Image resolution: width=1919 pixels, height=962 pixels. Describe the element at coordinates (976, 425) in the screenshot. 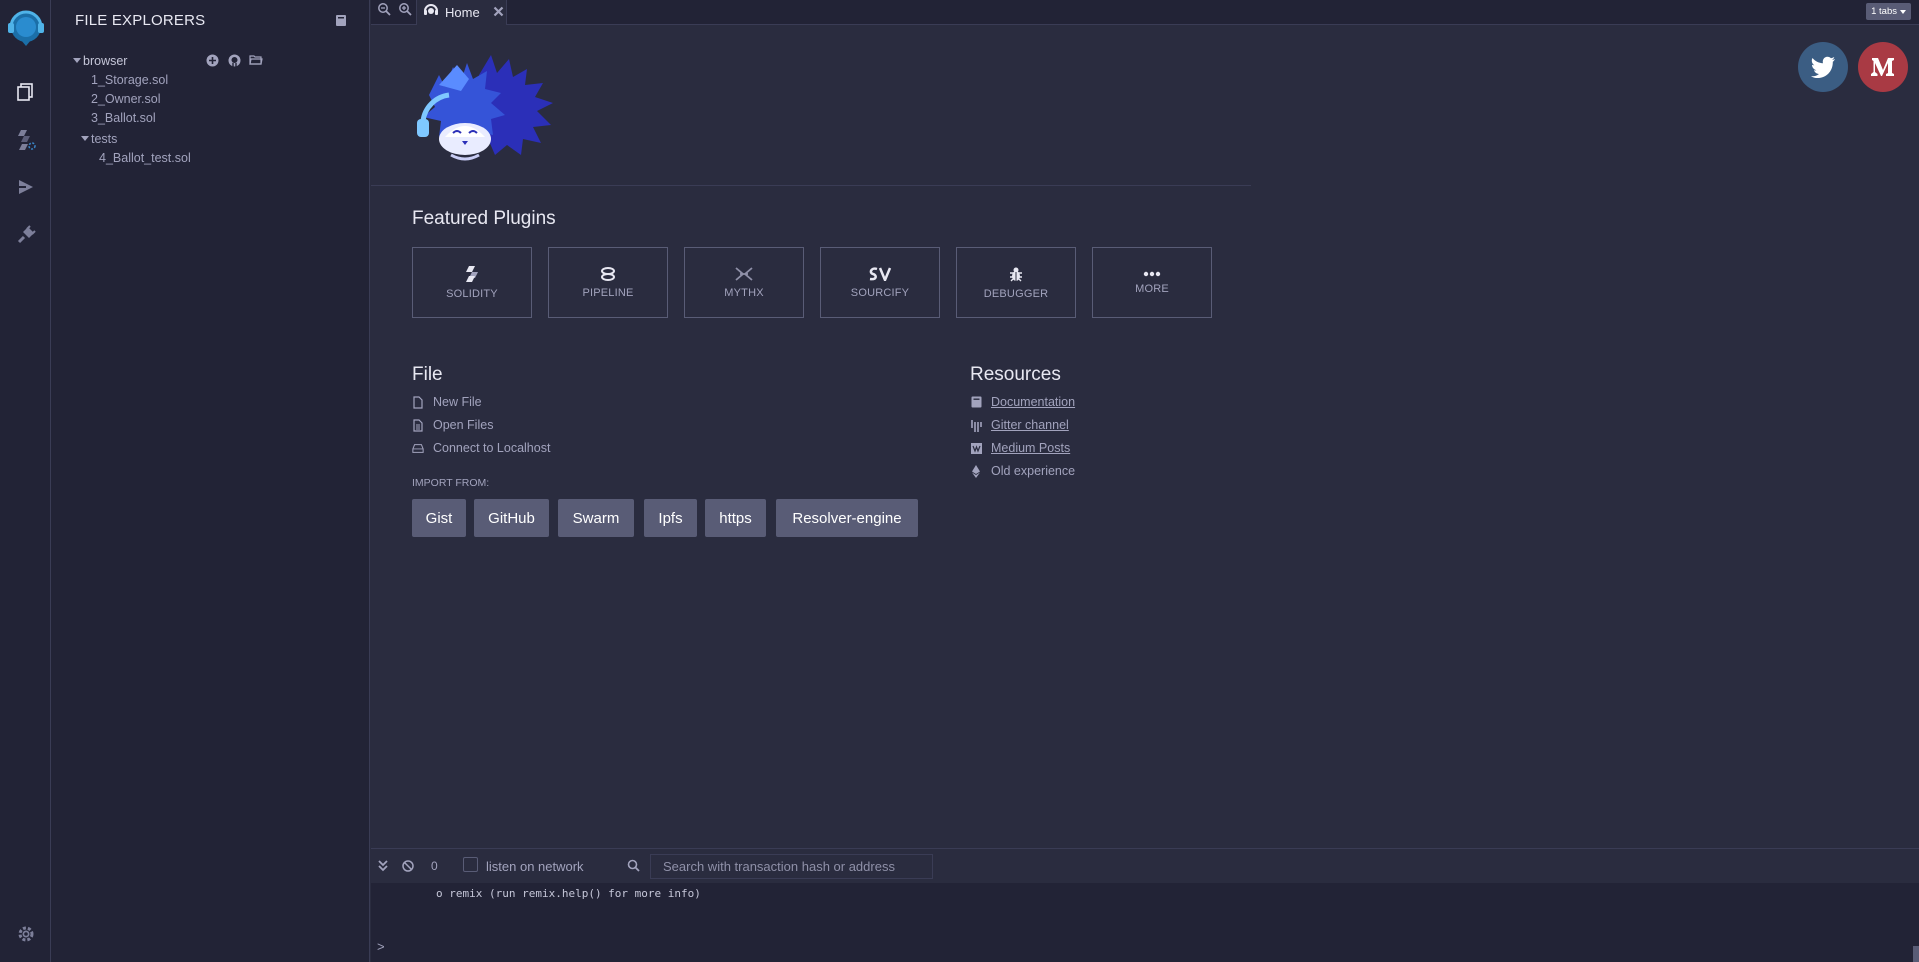

I see `gitter-icon` at that location.